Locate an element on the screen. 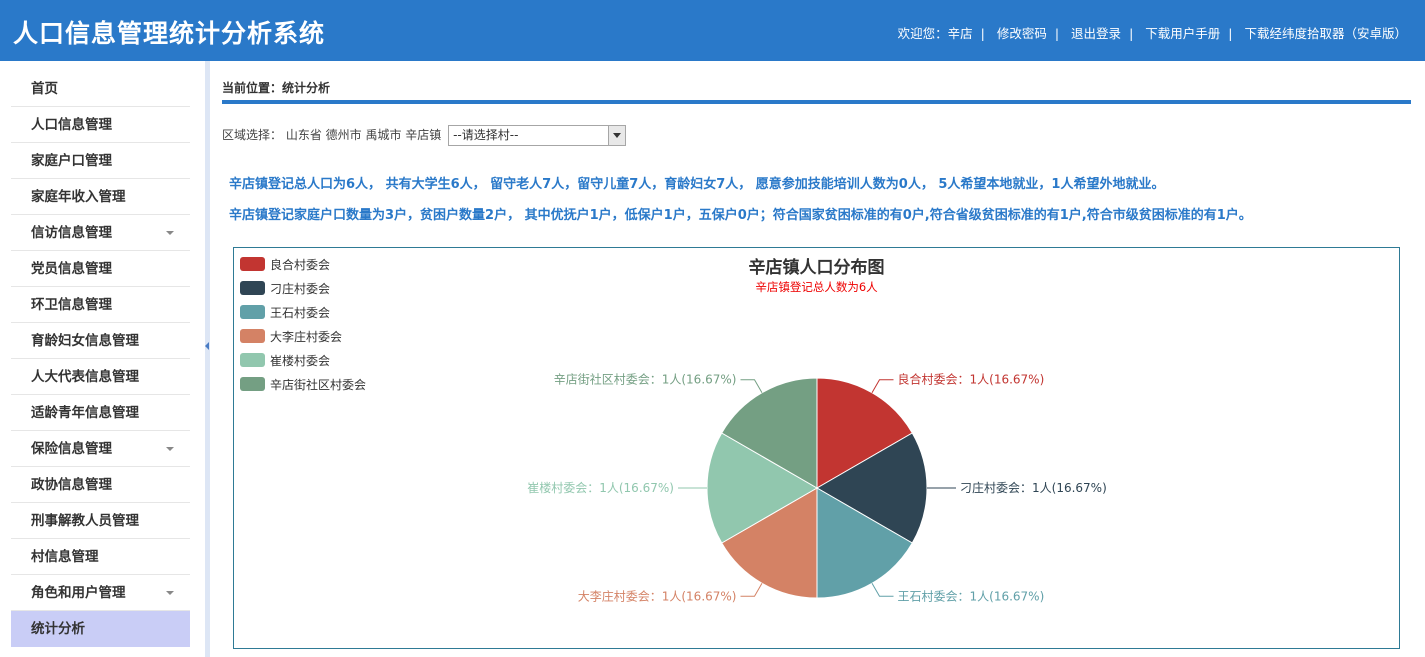 The image size is (1425, 657). sidebar-item-sanitation: 环卫信息管理 is located at coordinates (100, 305).